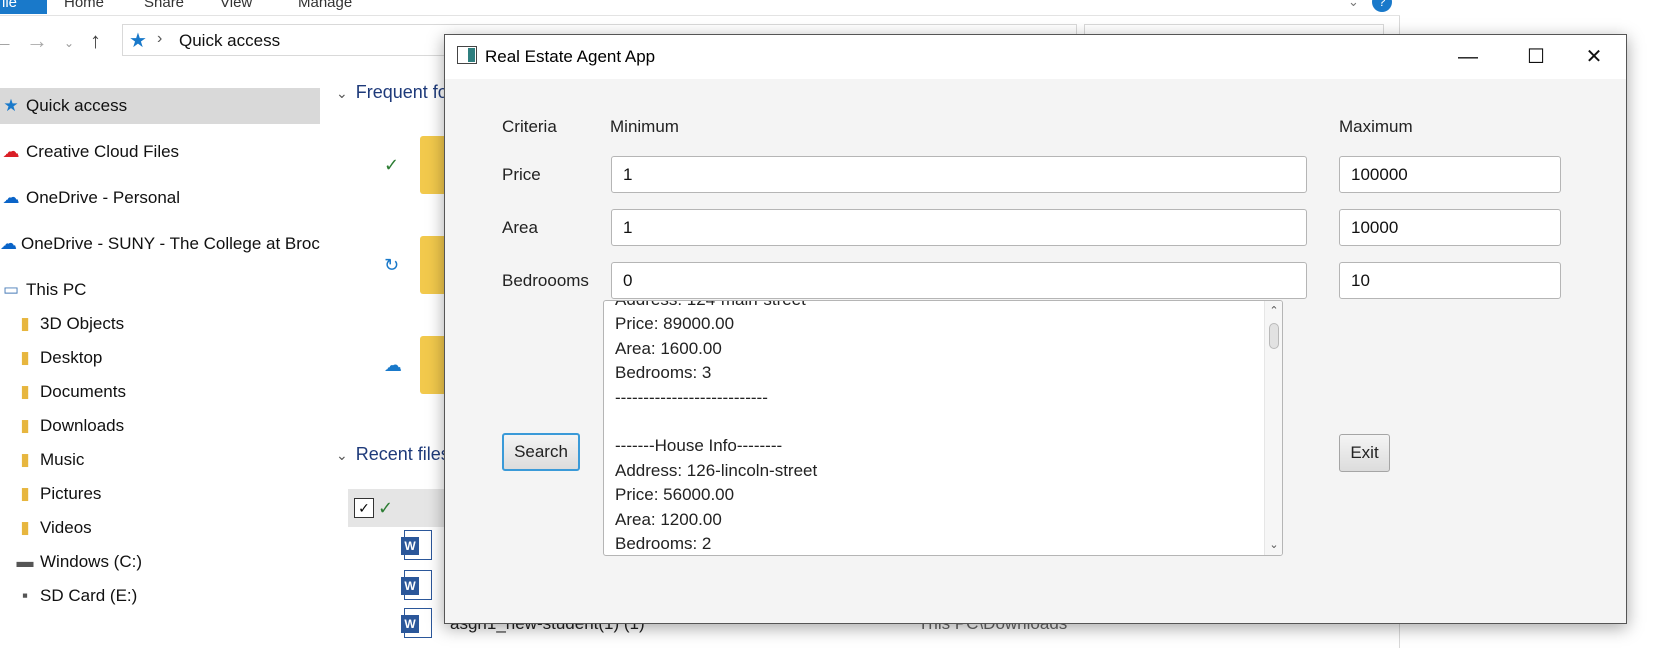 The height and width of the screenshot is (648, 1656). Describe the element at coordinates (1594, 57) in the screenshot. I see `close-button: ✕` at that location.